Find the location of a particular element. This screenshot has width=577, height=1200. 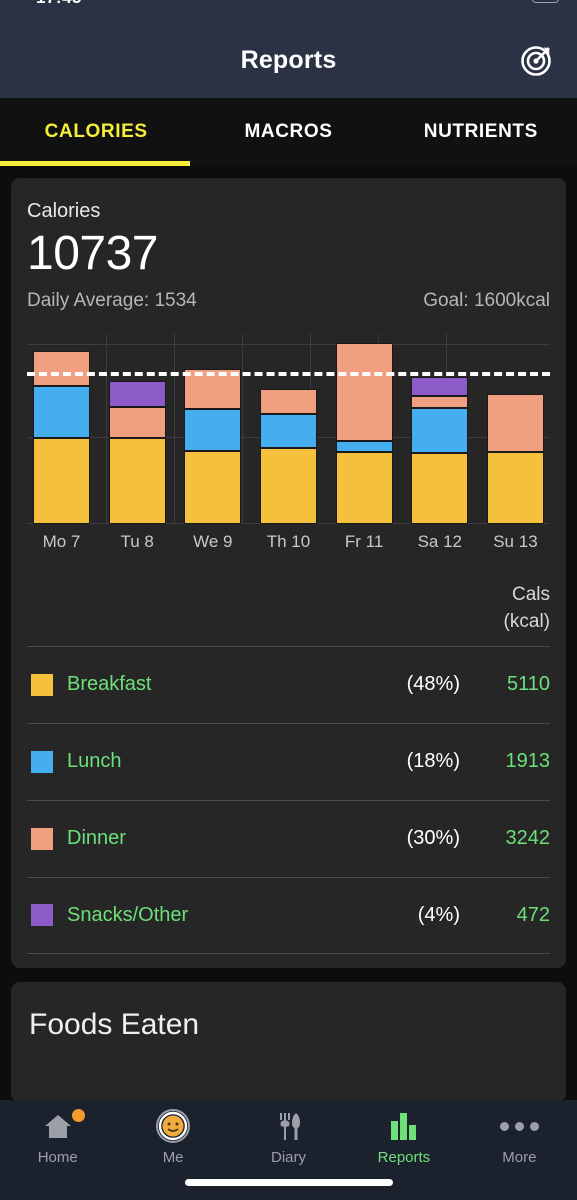

unit-header-line1: Cals is located at coordinates (530, 594).